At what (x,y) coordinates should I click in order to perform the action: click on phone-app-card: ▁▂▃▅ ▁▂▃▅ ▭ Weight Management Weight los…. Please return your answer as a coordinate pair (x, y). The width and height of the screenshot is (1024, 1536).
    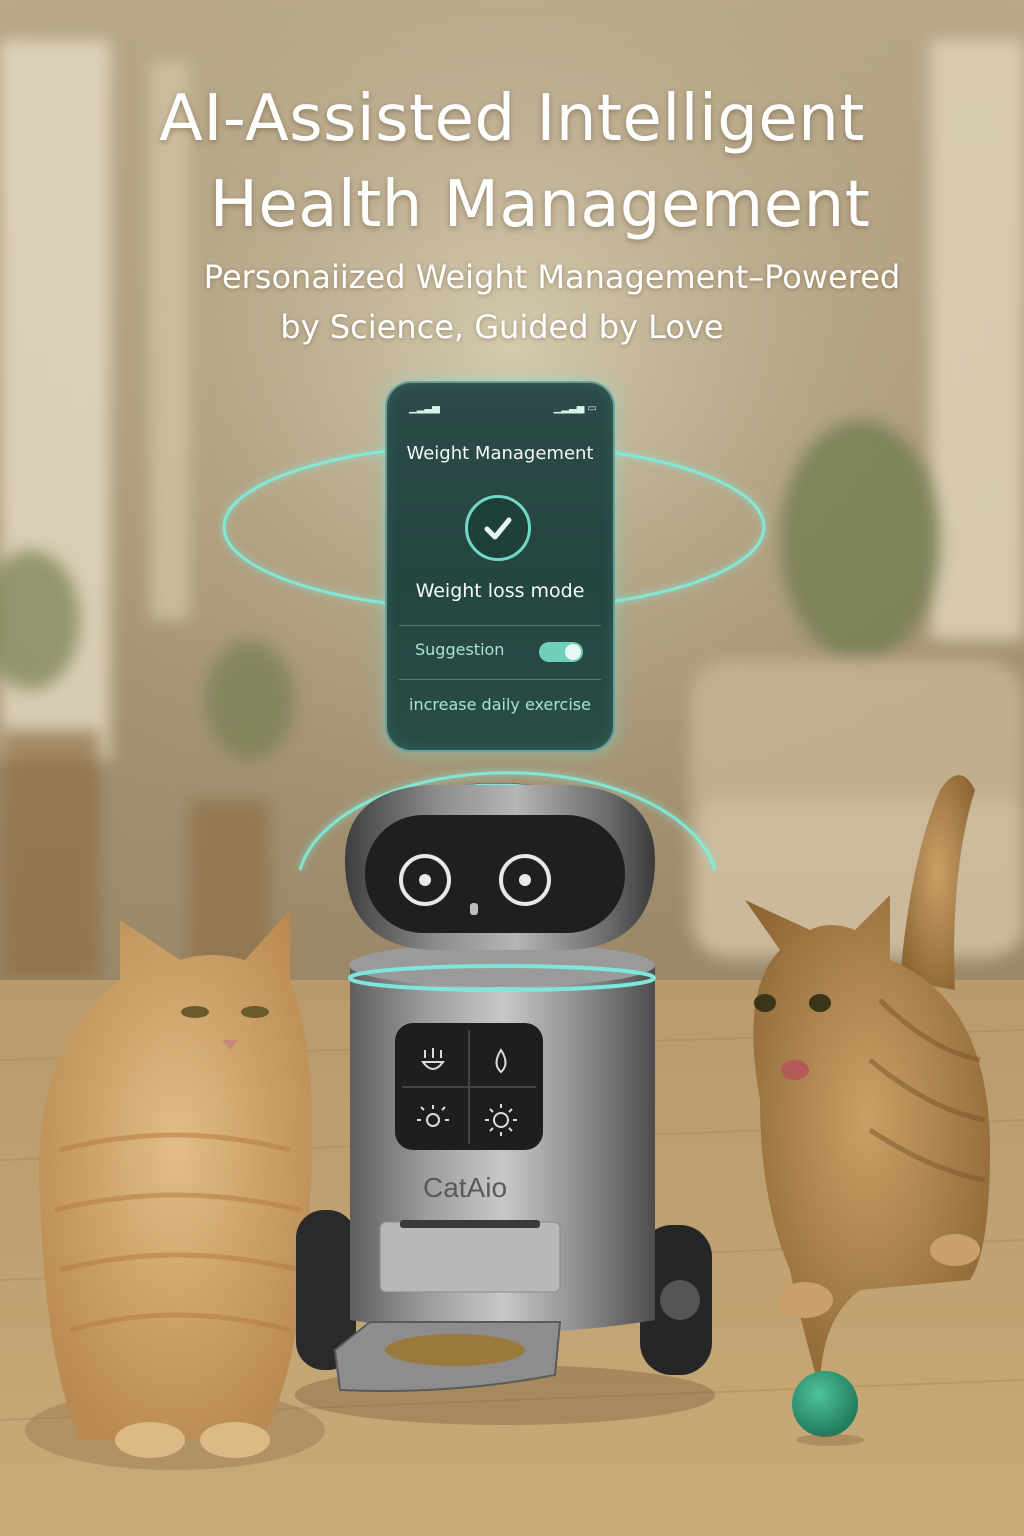
    Looking at the image, I should click on (500, 566).